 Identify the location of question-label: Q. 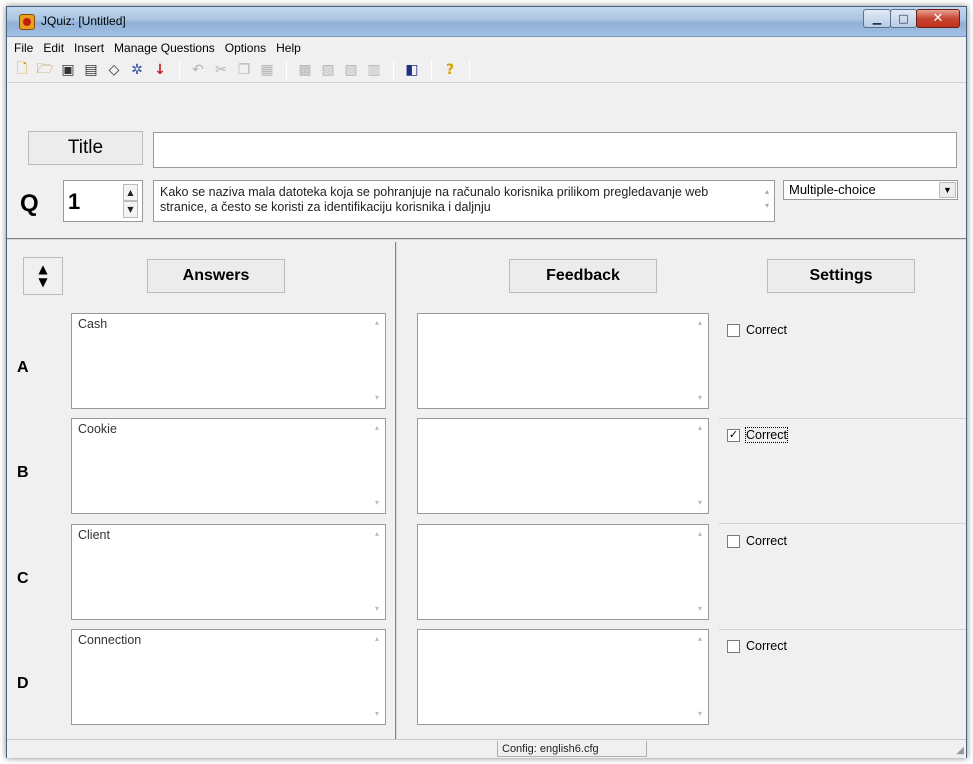
(29, 203).